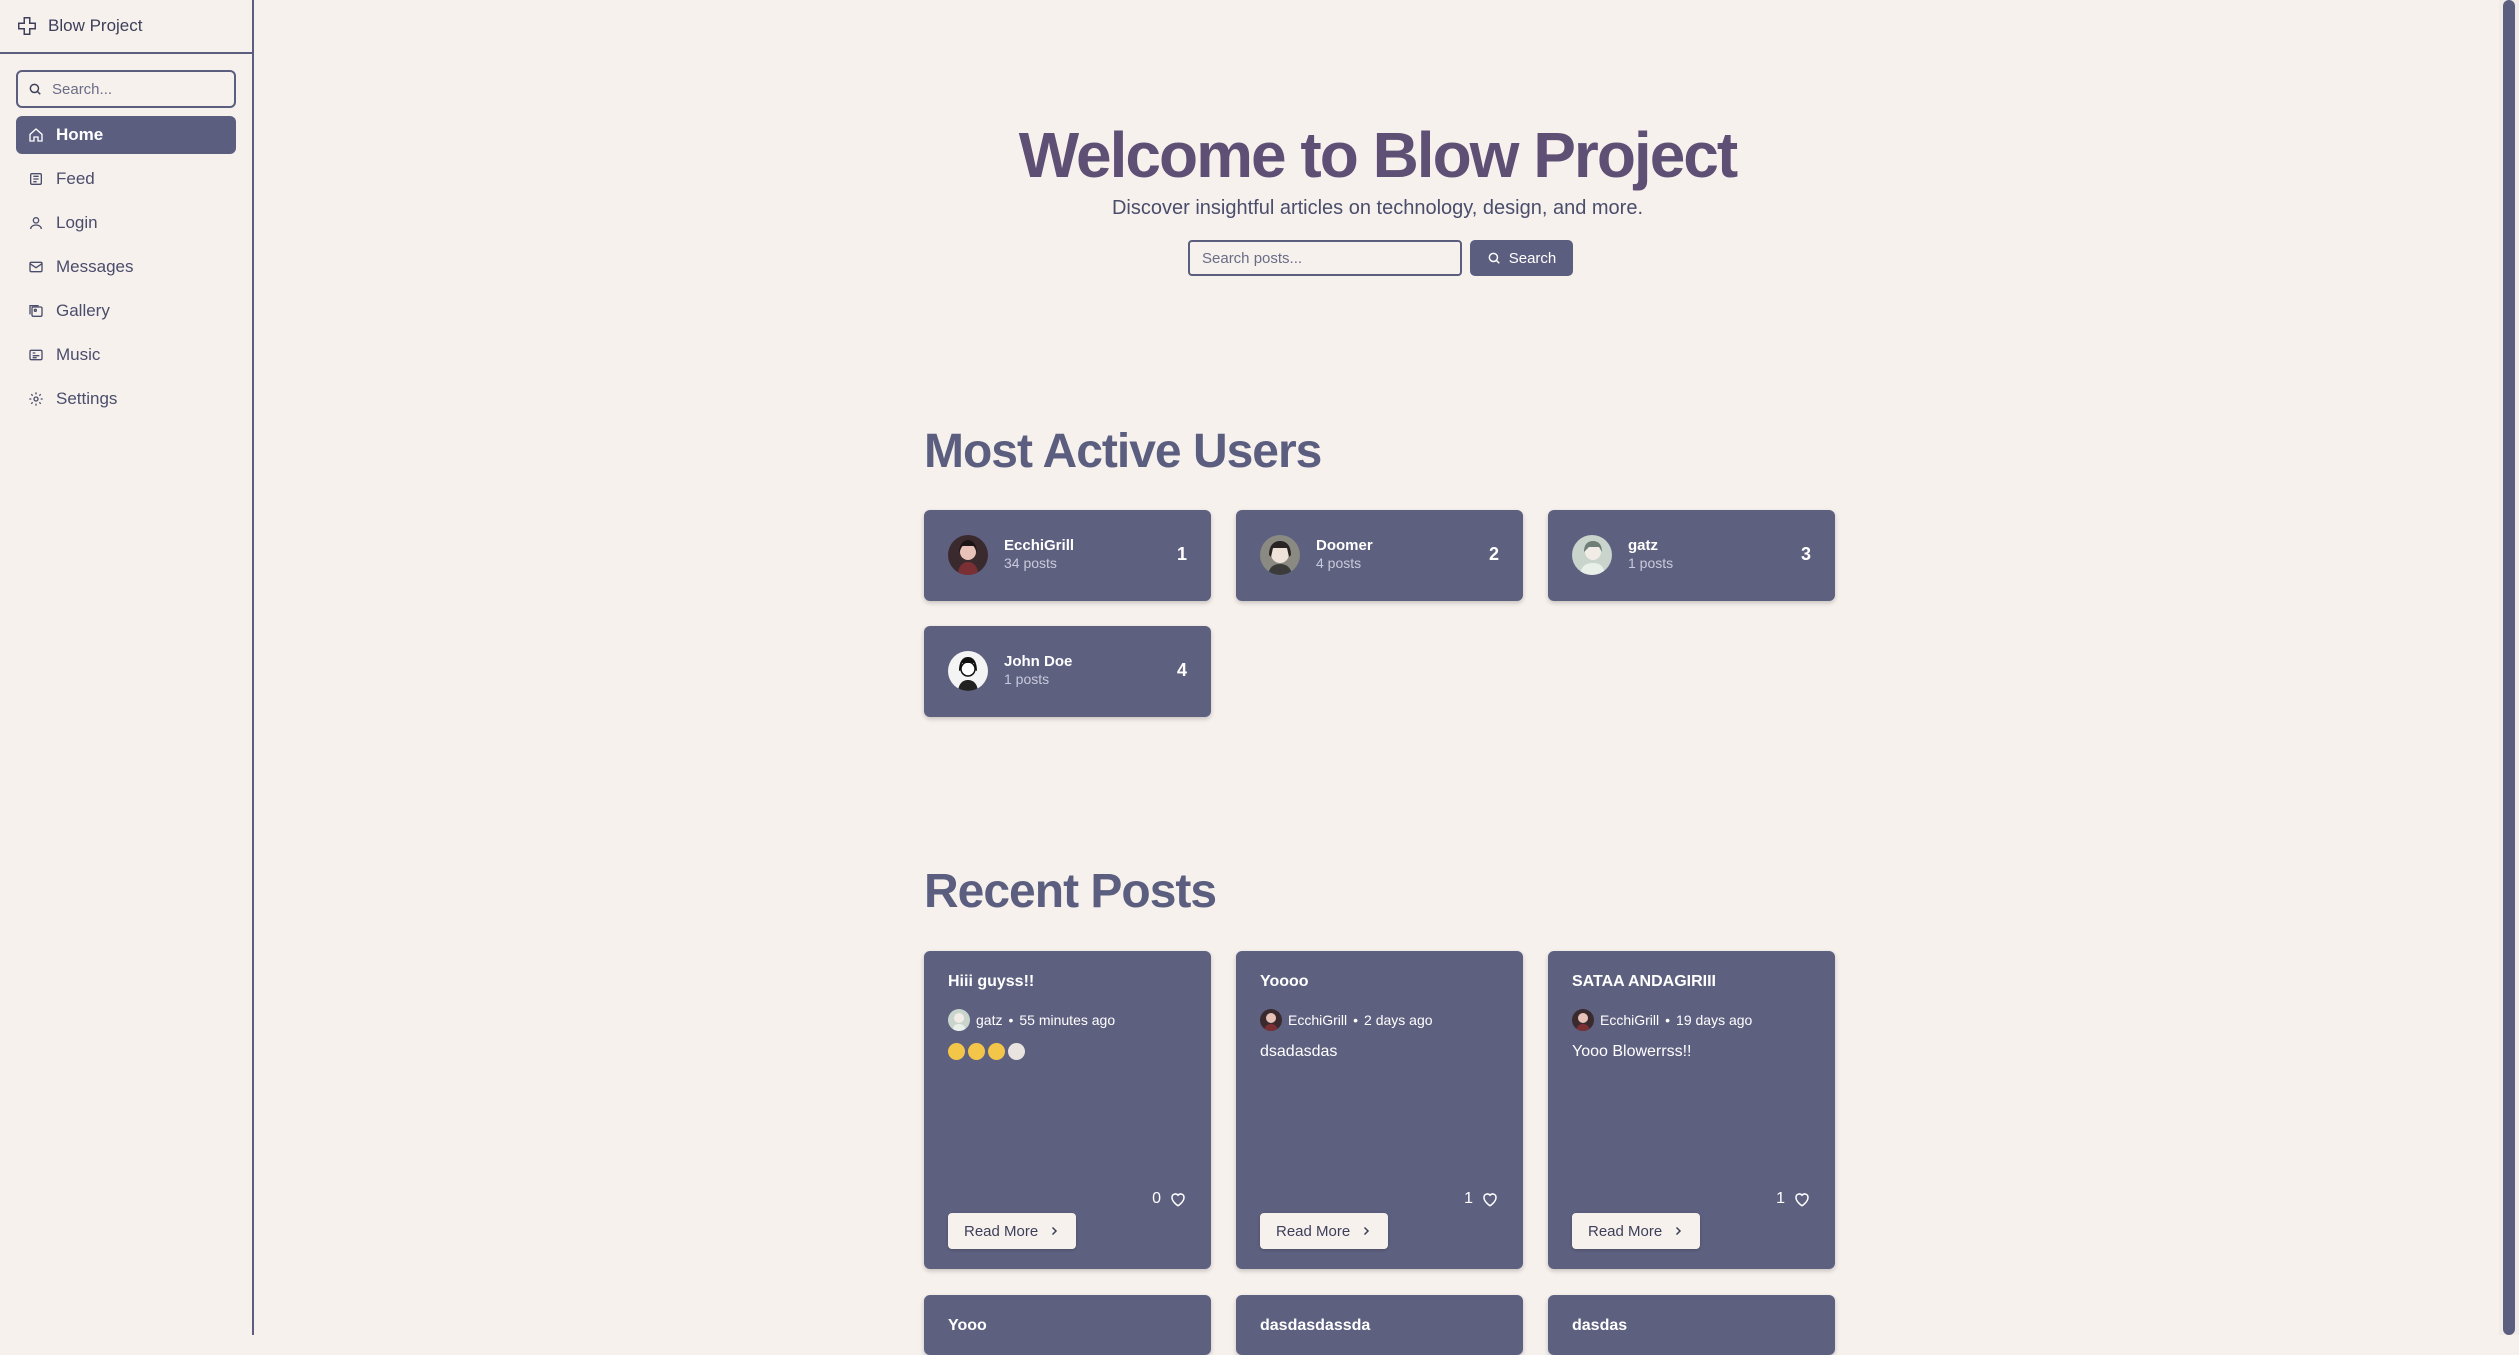 The width and height of the screenshot is (2519, 1355). I want to click on post-search-input, so click(1327, 258).